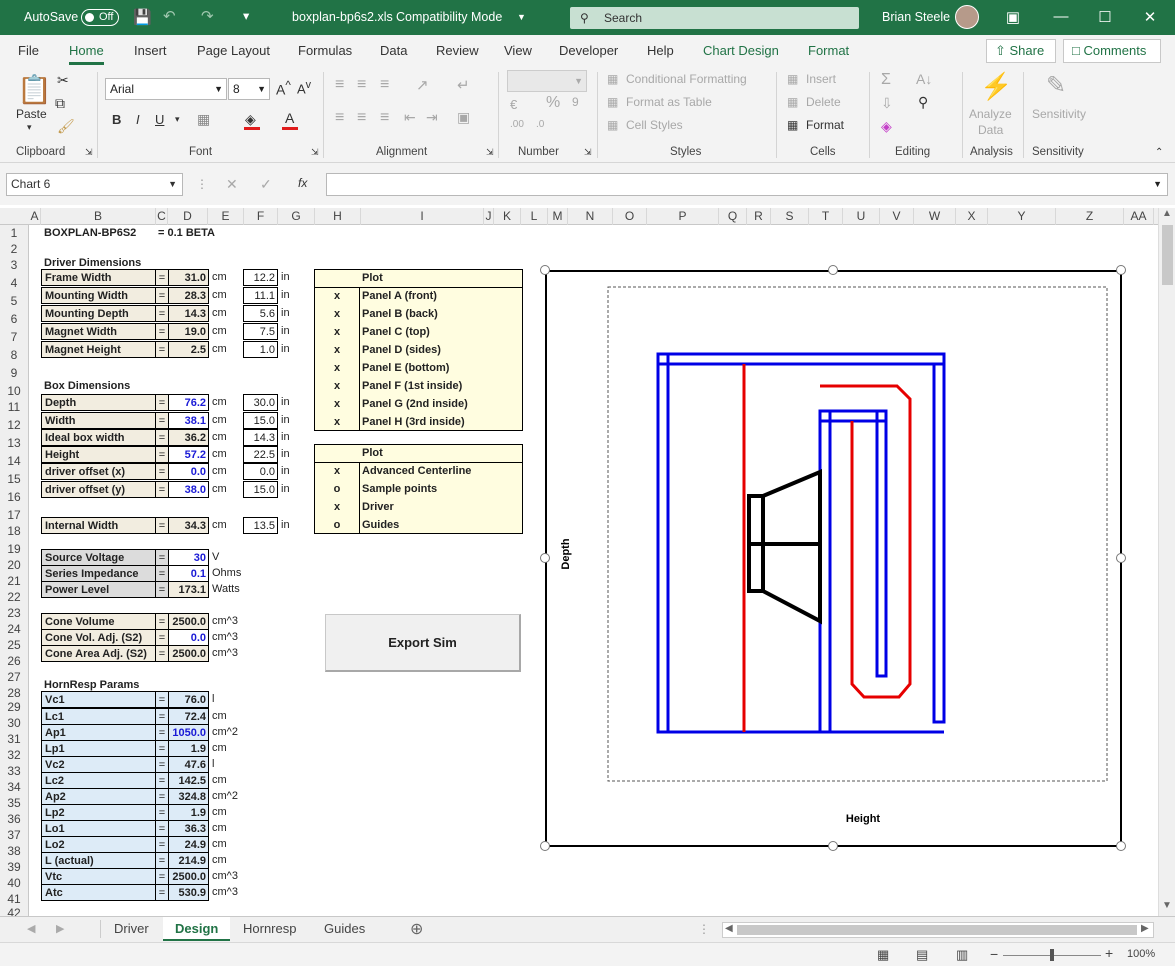 The width and height of the screenshot is (1175, 966). What do you see at coordinates (14, 739) in the screenshot?
I see `row-header: 31` at bounding box center [14, 739].